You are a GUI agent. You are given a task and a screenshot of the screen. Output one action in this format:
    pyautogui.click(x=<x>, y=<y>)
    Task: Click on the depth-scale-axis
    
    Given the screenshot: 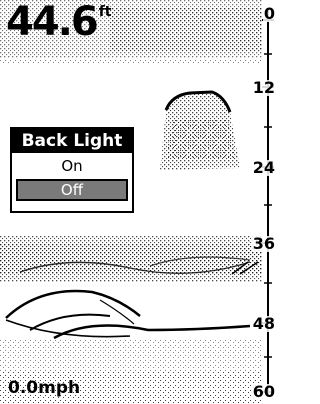 What is the action you would take?
    pyautogui.click(x=268, y=203)
    